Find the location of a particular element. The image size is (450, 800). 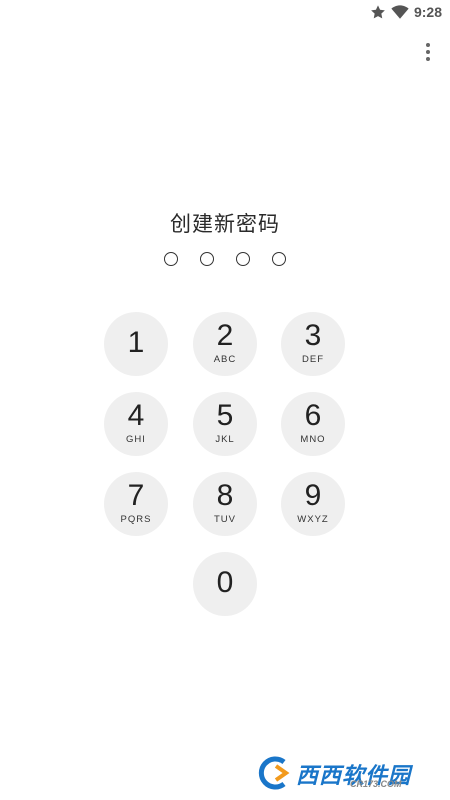

wifi-icon is located at coordinates (400, 12).